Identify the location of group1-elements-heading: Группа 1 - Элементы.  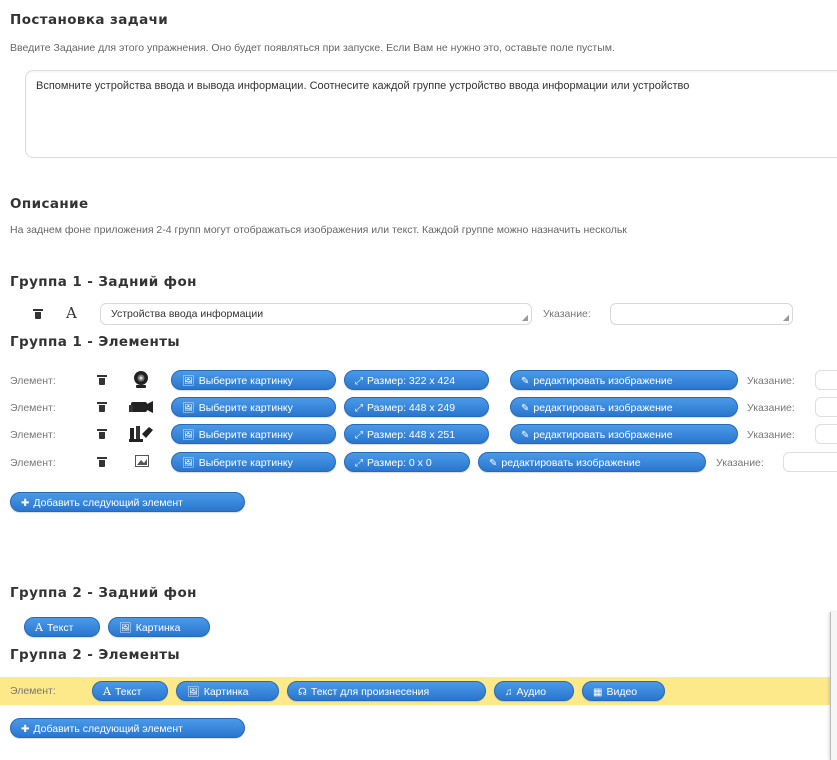
(95, 342).